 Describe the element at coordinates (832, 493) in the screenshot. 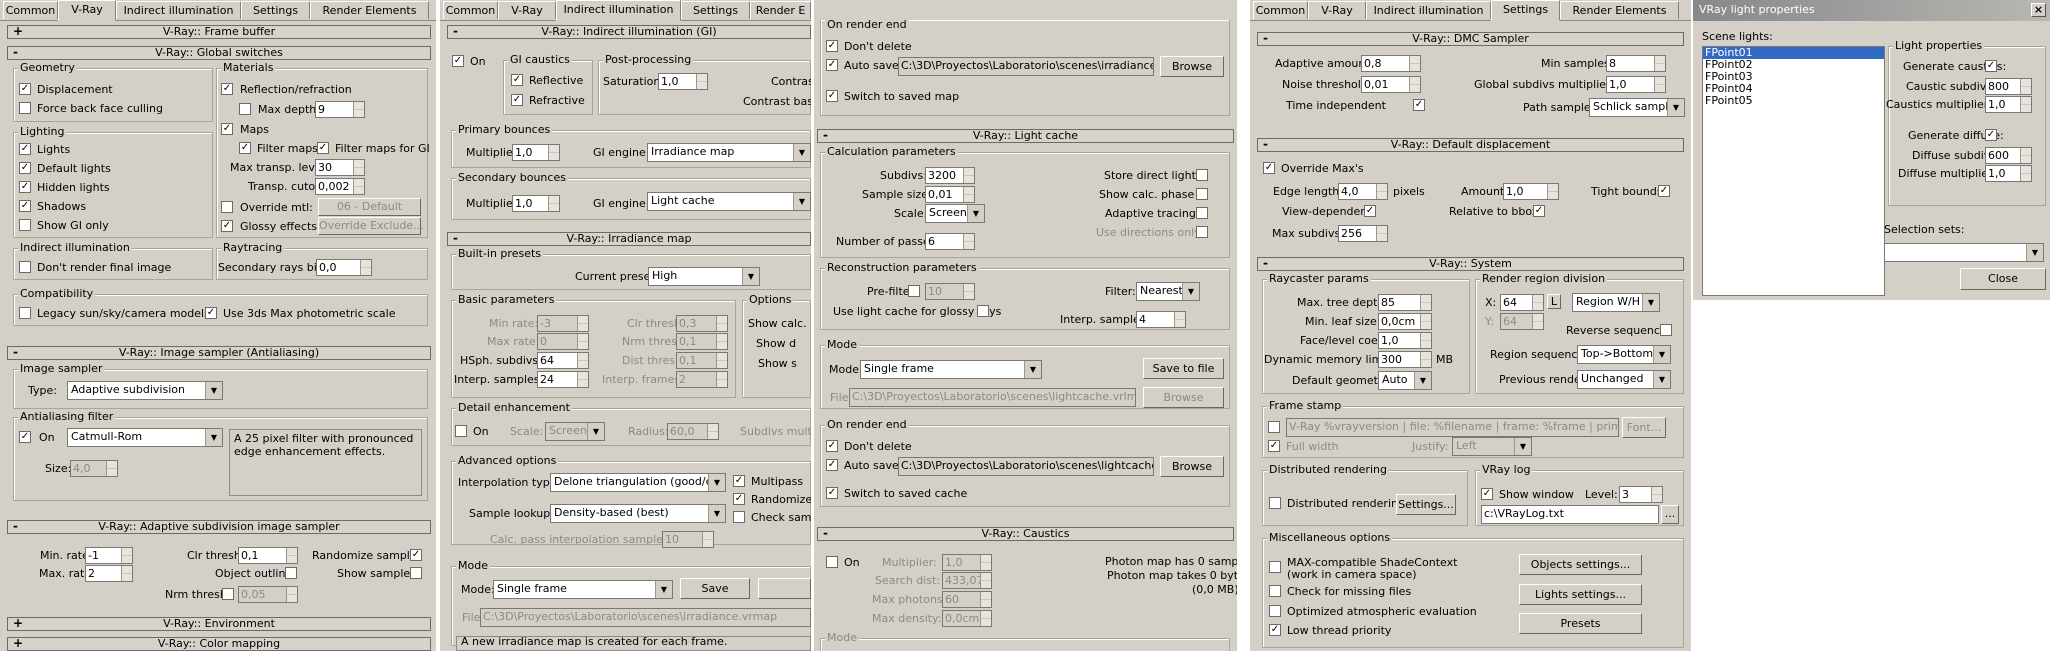

I see `switch-to-saved-cache-checkbox: ✓` at that location.